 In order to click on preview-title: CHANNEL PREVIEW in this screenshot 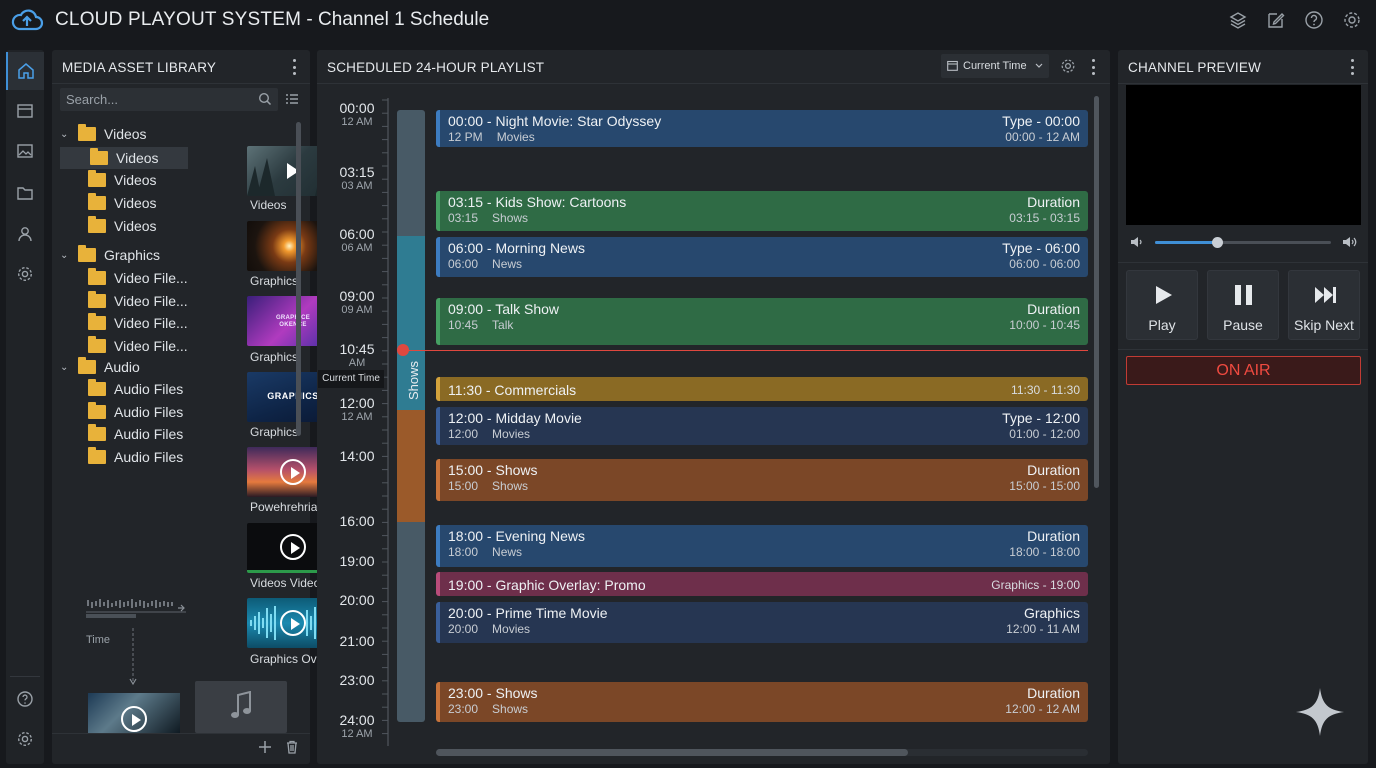, I will do `click(1195, 67)`.